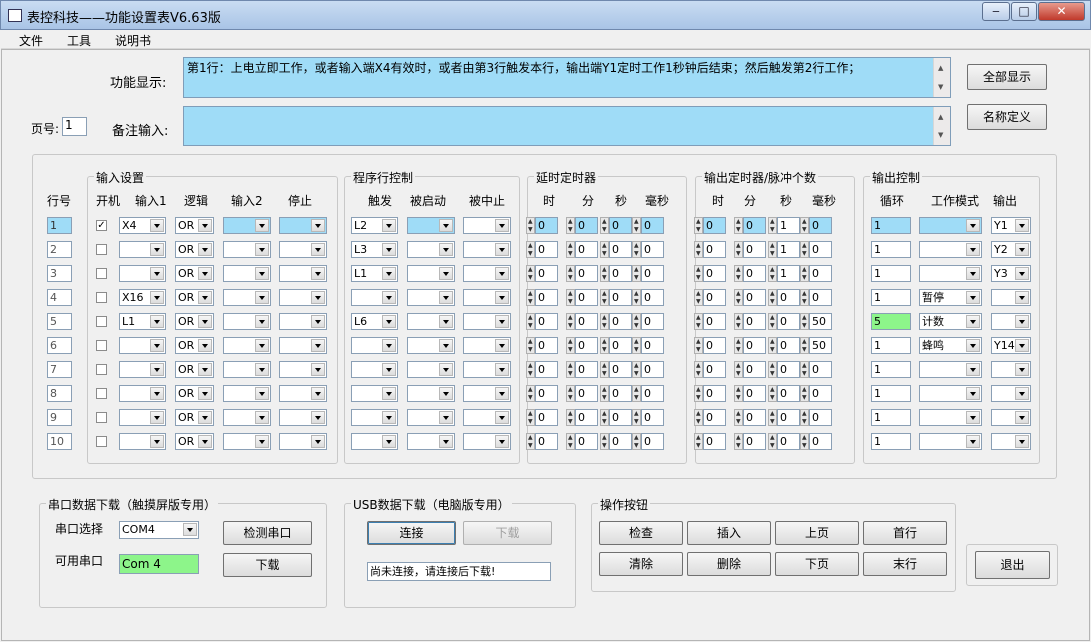 This screenshot has width=1091, height=642. I want to click on menu-tools: 工具, so click(79, 40).